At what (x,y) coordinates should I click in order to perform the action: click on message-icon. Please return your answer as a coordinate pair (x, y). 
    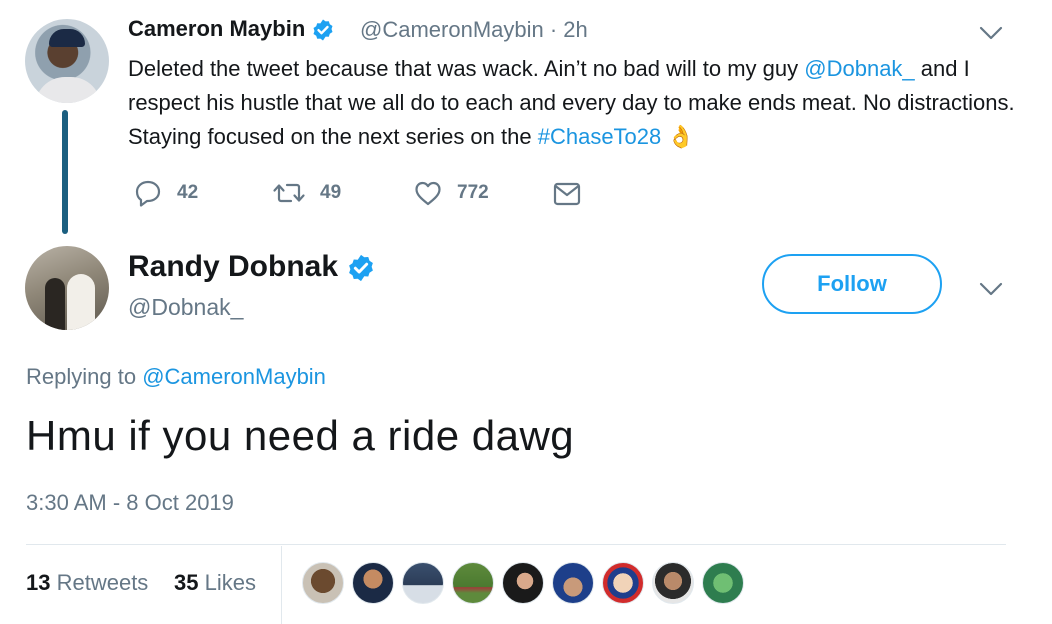
    Looking at the image, I should click on (567, 194).